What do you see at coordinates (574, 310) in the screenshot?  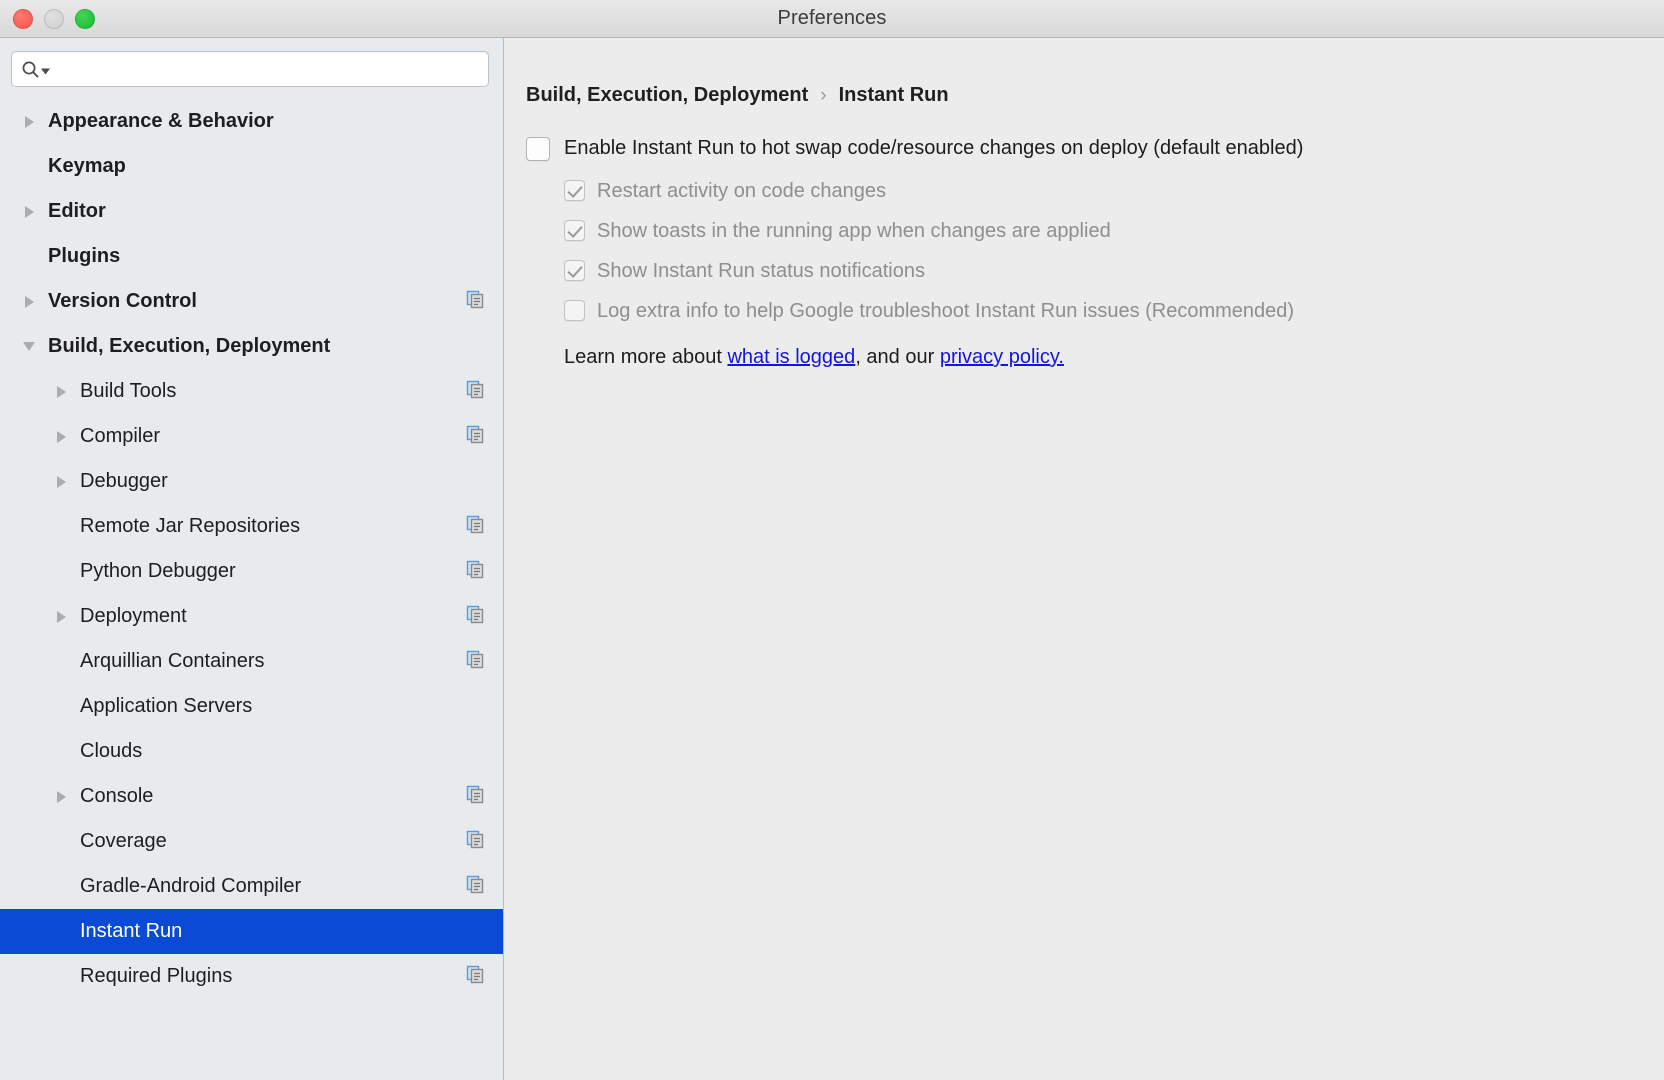 I see `checkbox-log-extra-info-to` at bounding box center [574, 310].